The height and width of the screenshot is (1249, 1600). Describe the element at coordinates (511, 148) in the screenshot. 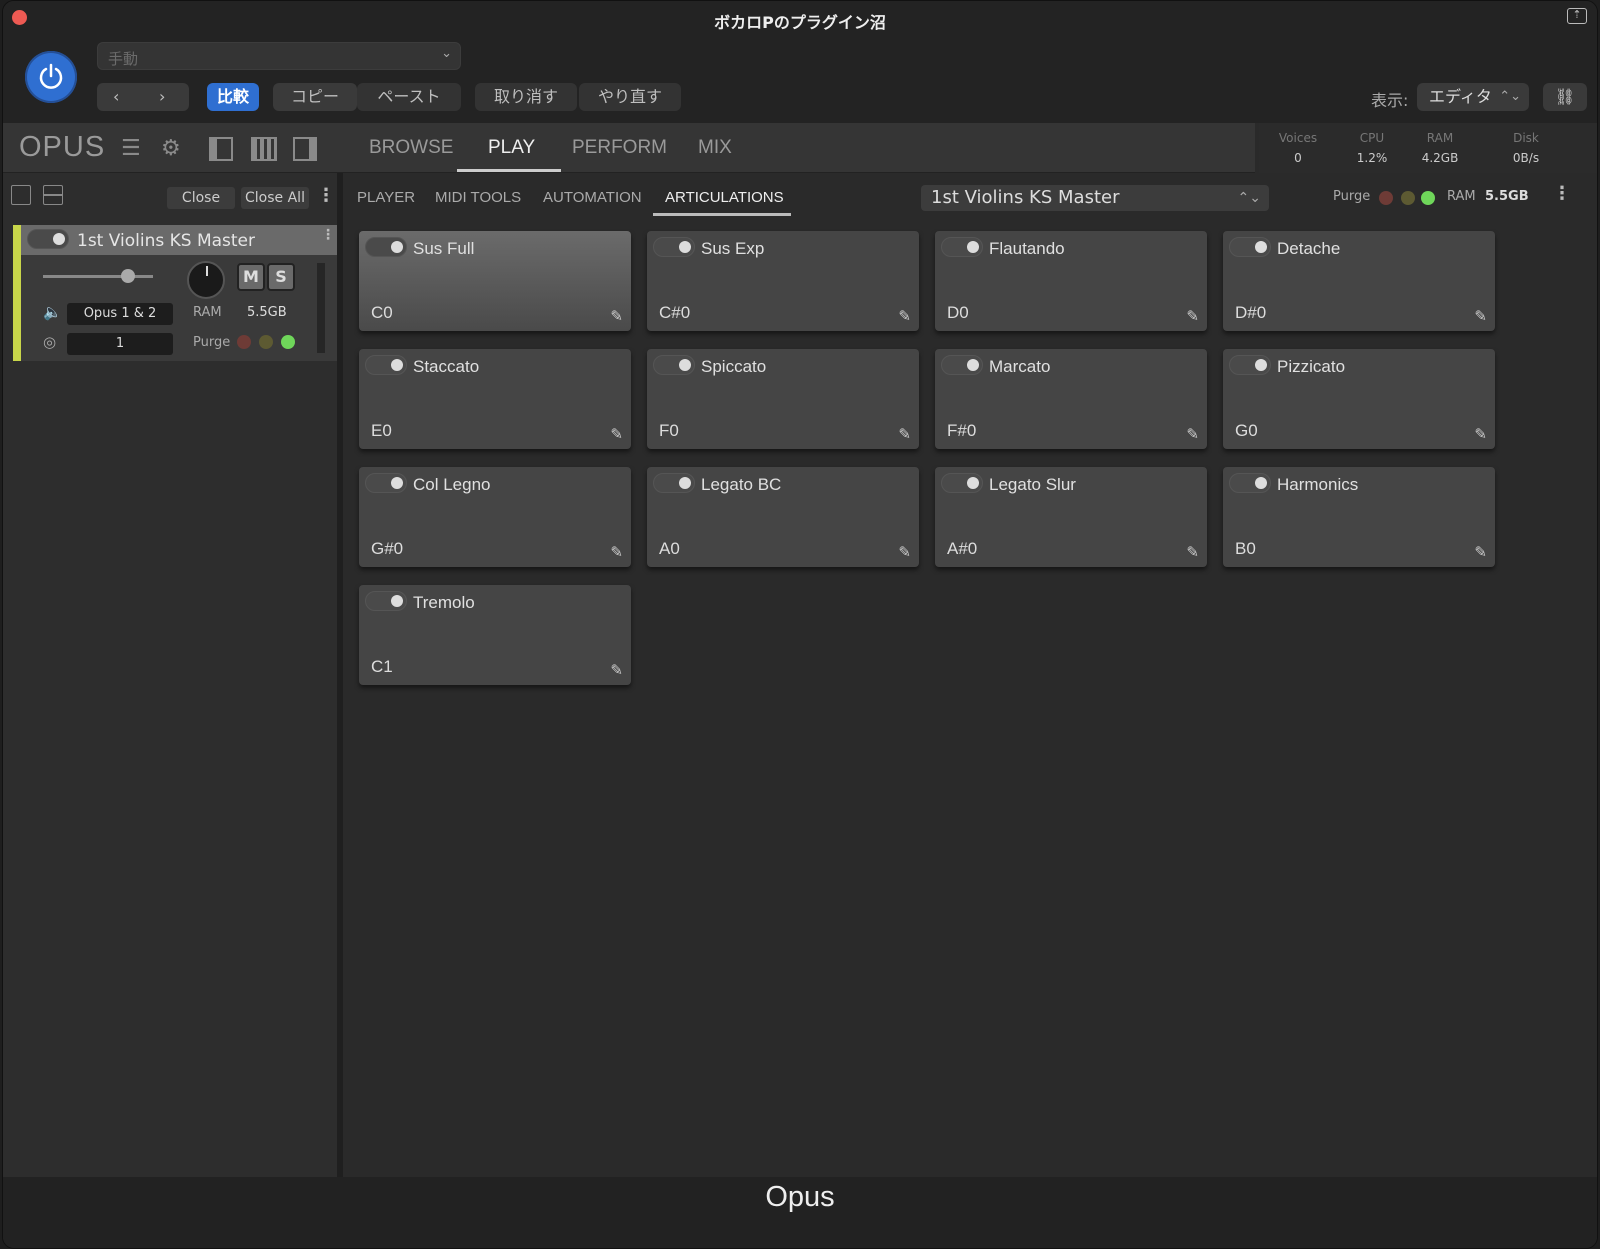

I see `tab-play: PLAY` at that location.